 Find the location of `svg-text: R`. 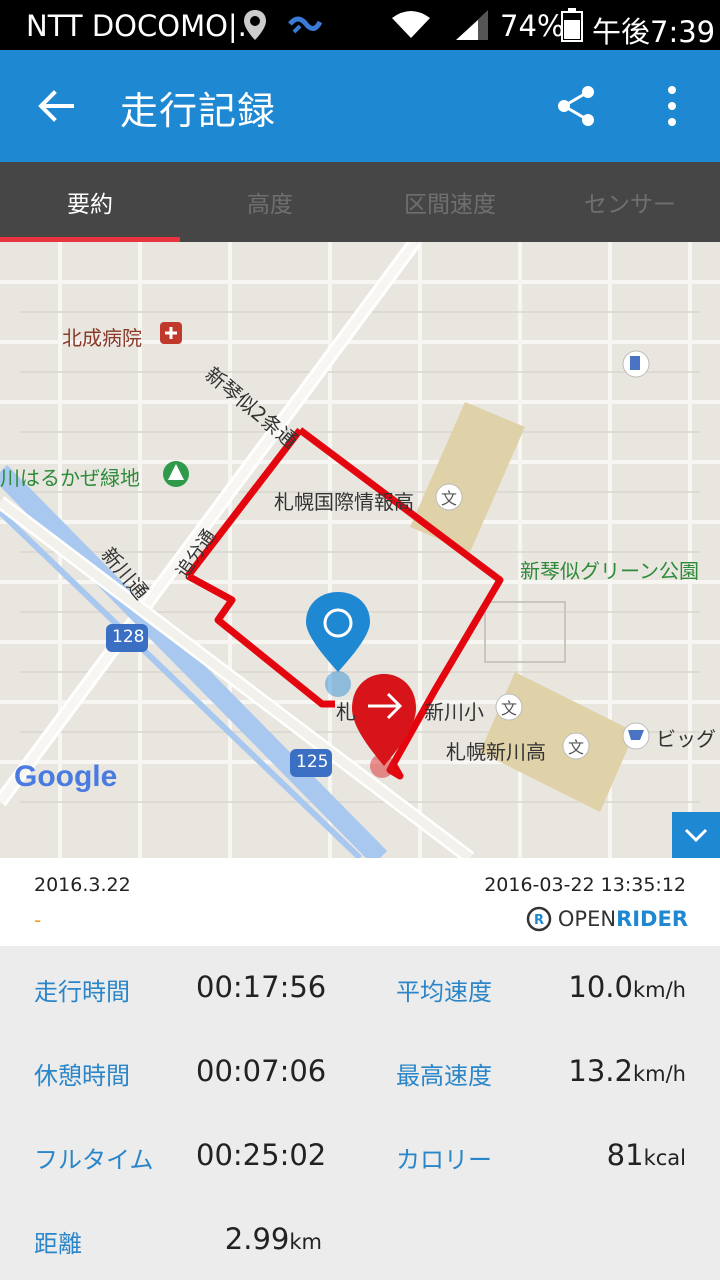

svg-text: R is located at coordinates (539, 920).